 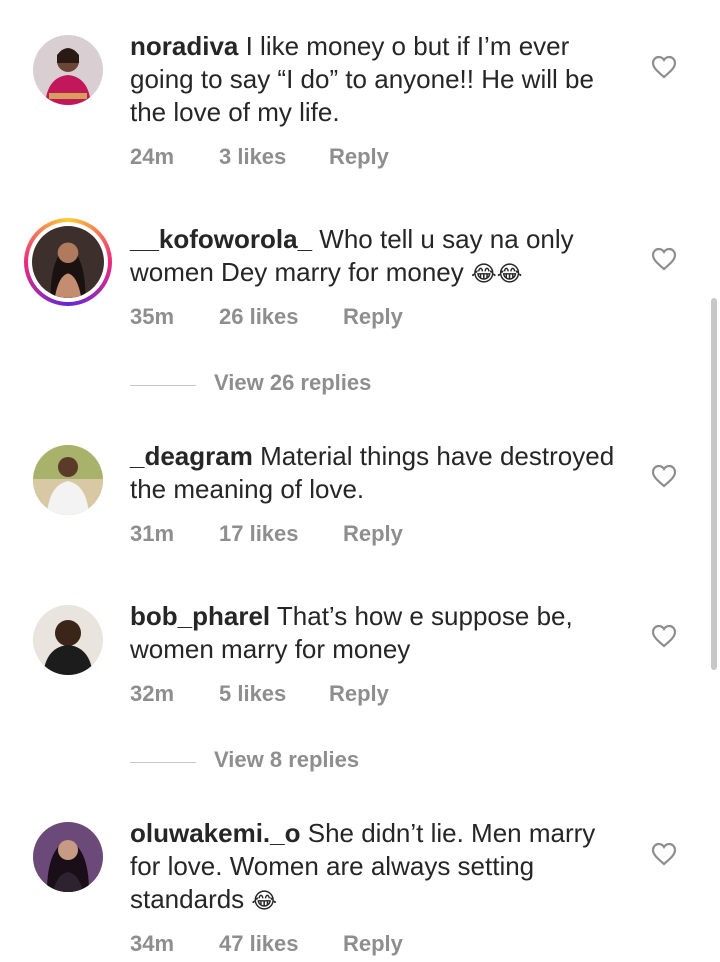 What do you see at coordinates (191, 456) in the screenshot?
I see `comment-username: _deagram` at bounding box center [191, 456].